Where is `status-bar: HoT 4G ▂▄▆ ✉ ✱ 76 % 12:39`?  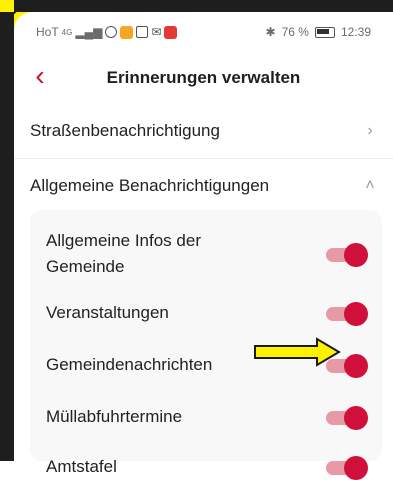 status-bar: HoT 4G ▂▄▆ ✉ ✱ 76 % 12:39 is located at coordinates (203, 32).